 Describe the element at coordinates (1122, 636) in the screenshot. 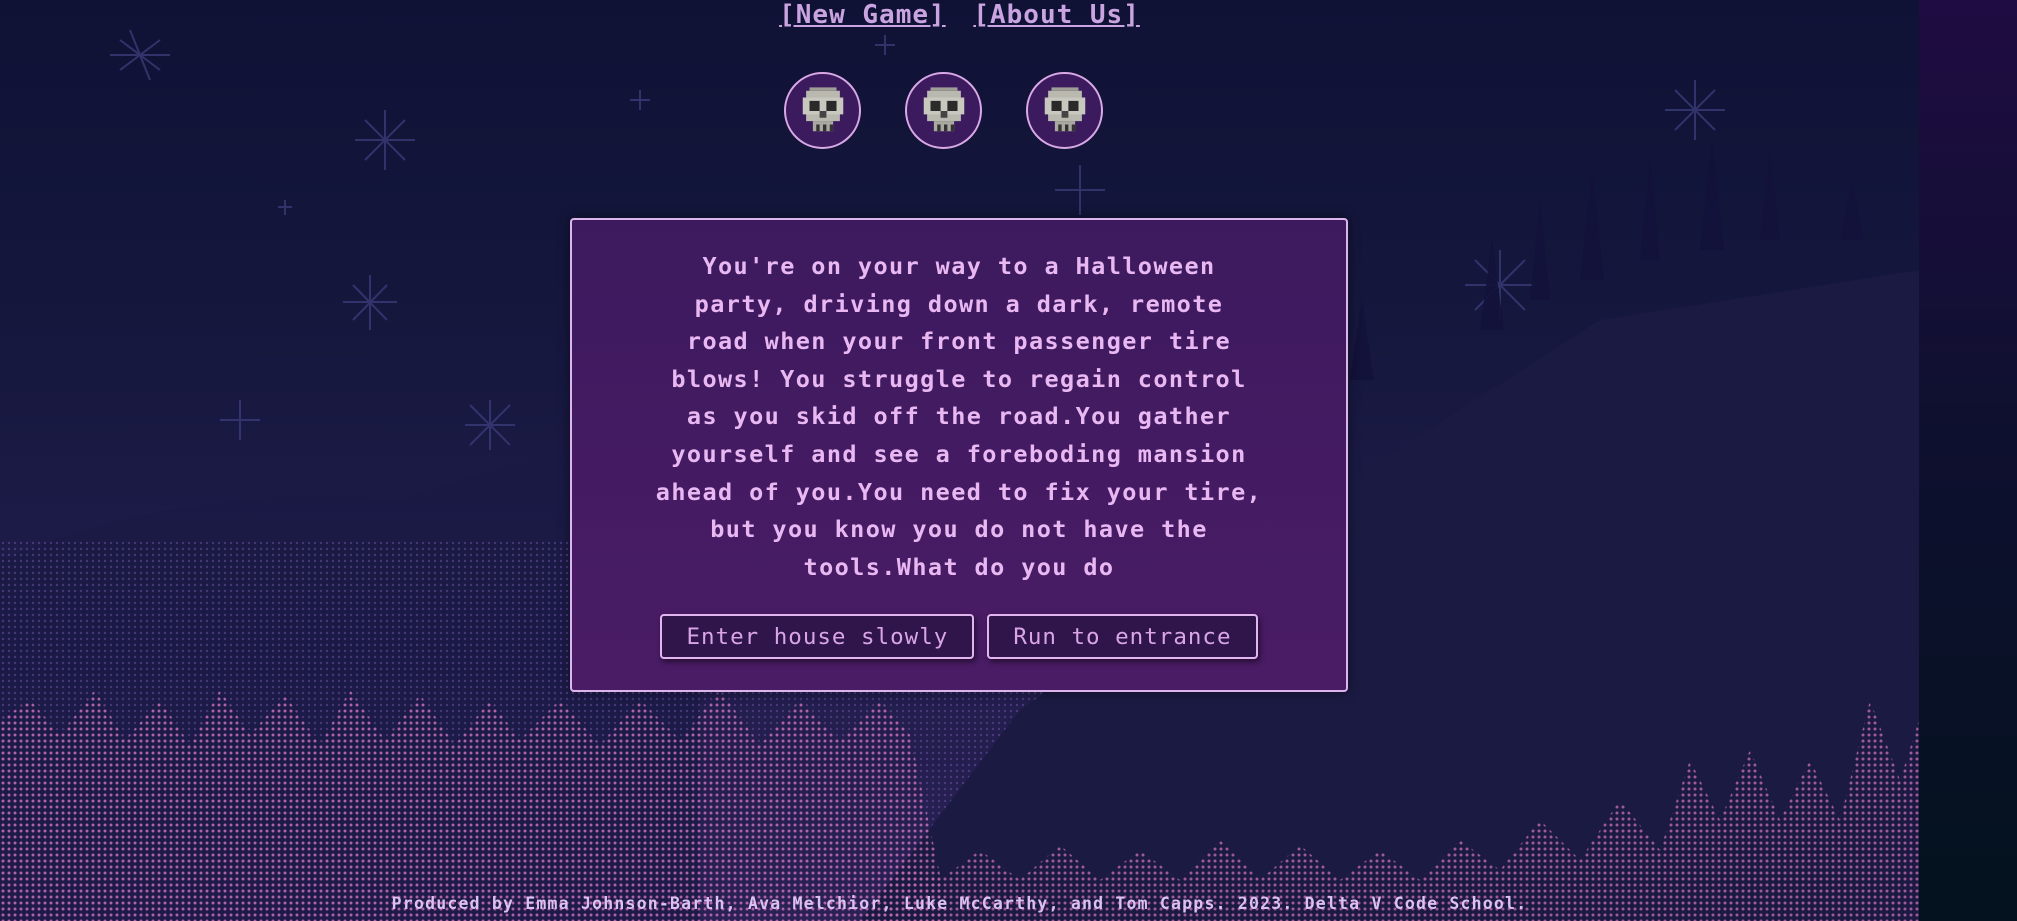

I see `choice-run-to-entrance-button: Run to entrance` at that location.